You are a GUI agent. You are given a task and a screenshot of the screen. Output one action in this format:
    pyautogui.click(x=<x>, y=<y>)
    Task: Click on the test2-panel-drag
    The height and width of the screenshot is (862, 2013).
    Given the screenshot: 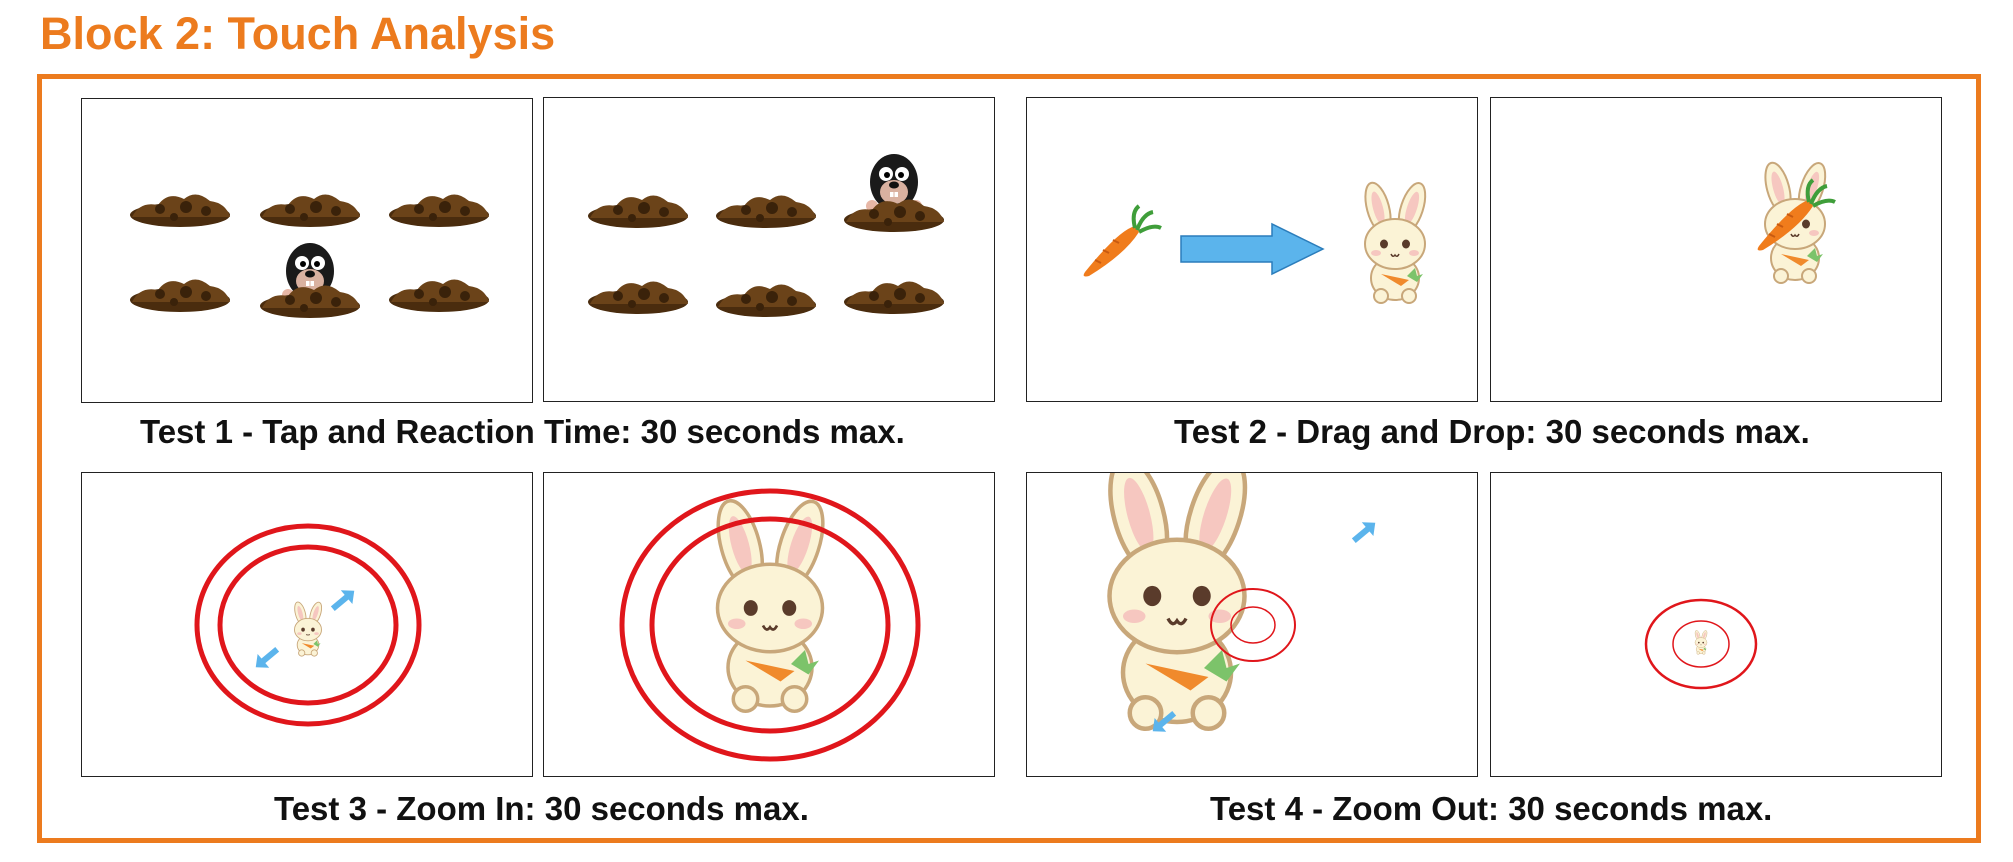 What is the action you would take?
    pyautogui.click(x=1252, y=249)
    